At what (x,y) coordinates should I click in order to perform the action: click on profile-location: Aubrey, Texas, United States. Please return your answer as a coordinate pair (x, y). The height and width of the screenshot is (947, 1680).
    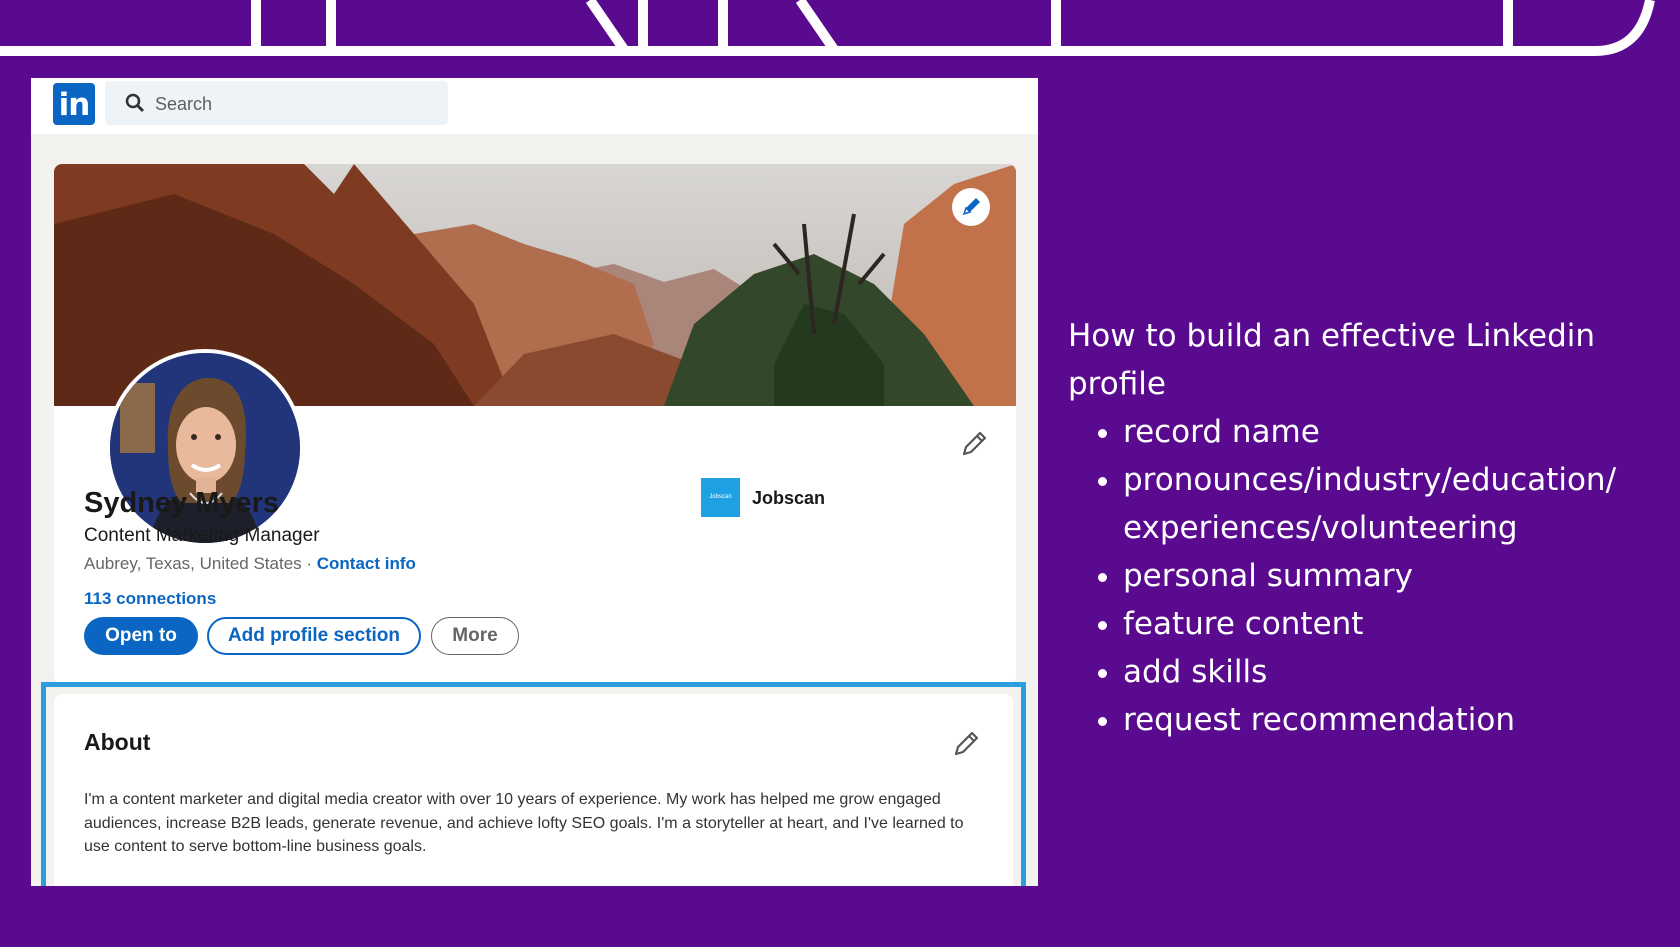
    Looking at the image, I should click on (193, 563).